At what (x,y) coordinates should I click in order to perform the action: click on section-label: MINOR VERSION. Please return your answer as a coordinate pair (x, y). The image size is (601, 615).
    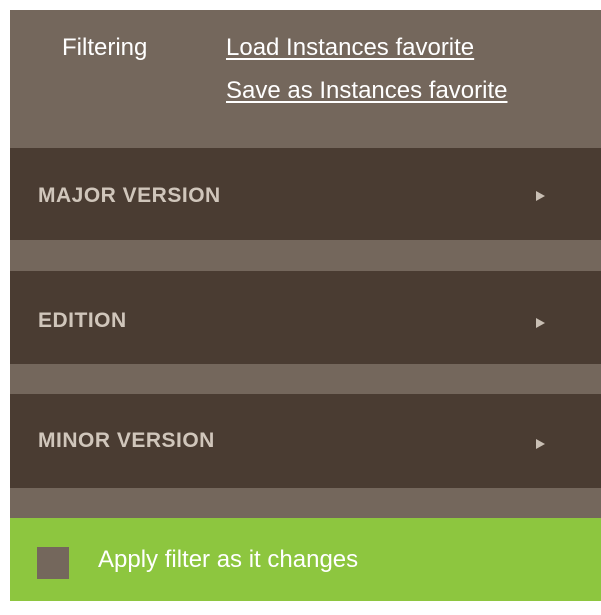
    Looking at the image, I should click on (126, 440).